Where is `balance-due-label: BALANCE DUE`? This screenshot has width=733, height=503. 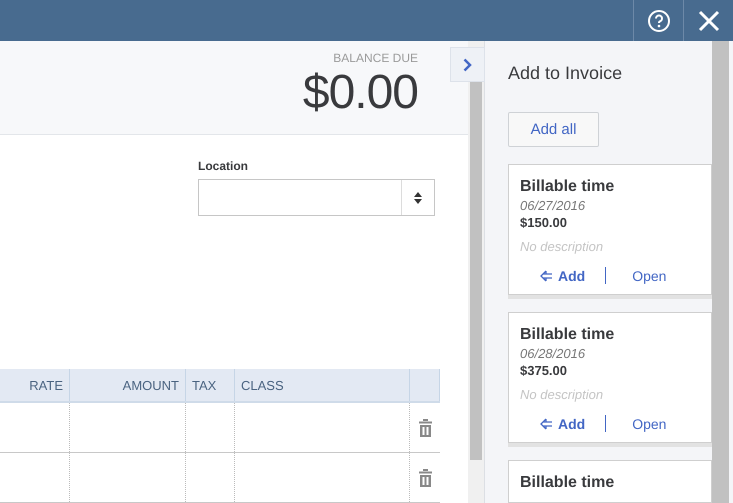 balance-due-label: BALANCE DUE is located at coordinates (375, 58).